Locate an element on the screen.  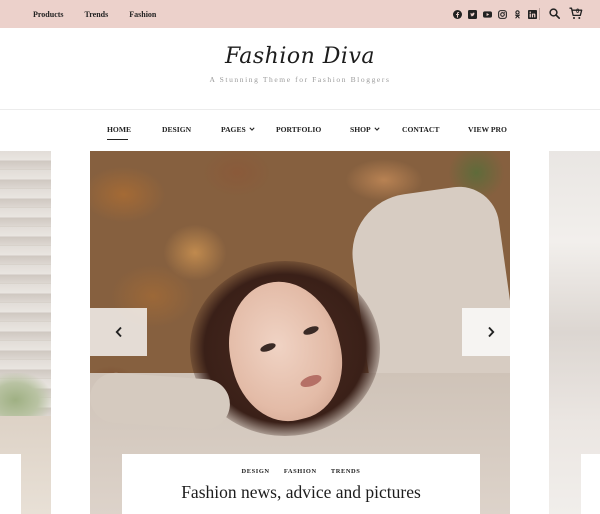
top-nav-link-products: Products is located at coordinates (48, 14).